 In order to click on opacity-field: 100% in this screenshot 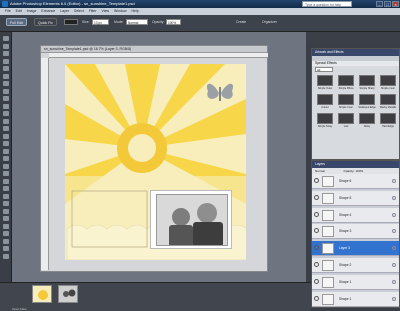, I will do `click(173, 22)`.